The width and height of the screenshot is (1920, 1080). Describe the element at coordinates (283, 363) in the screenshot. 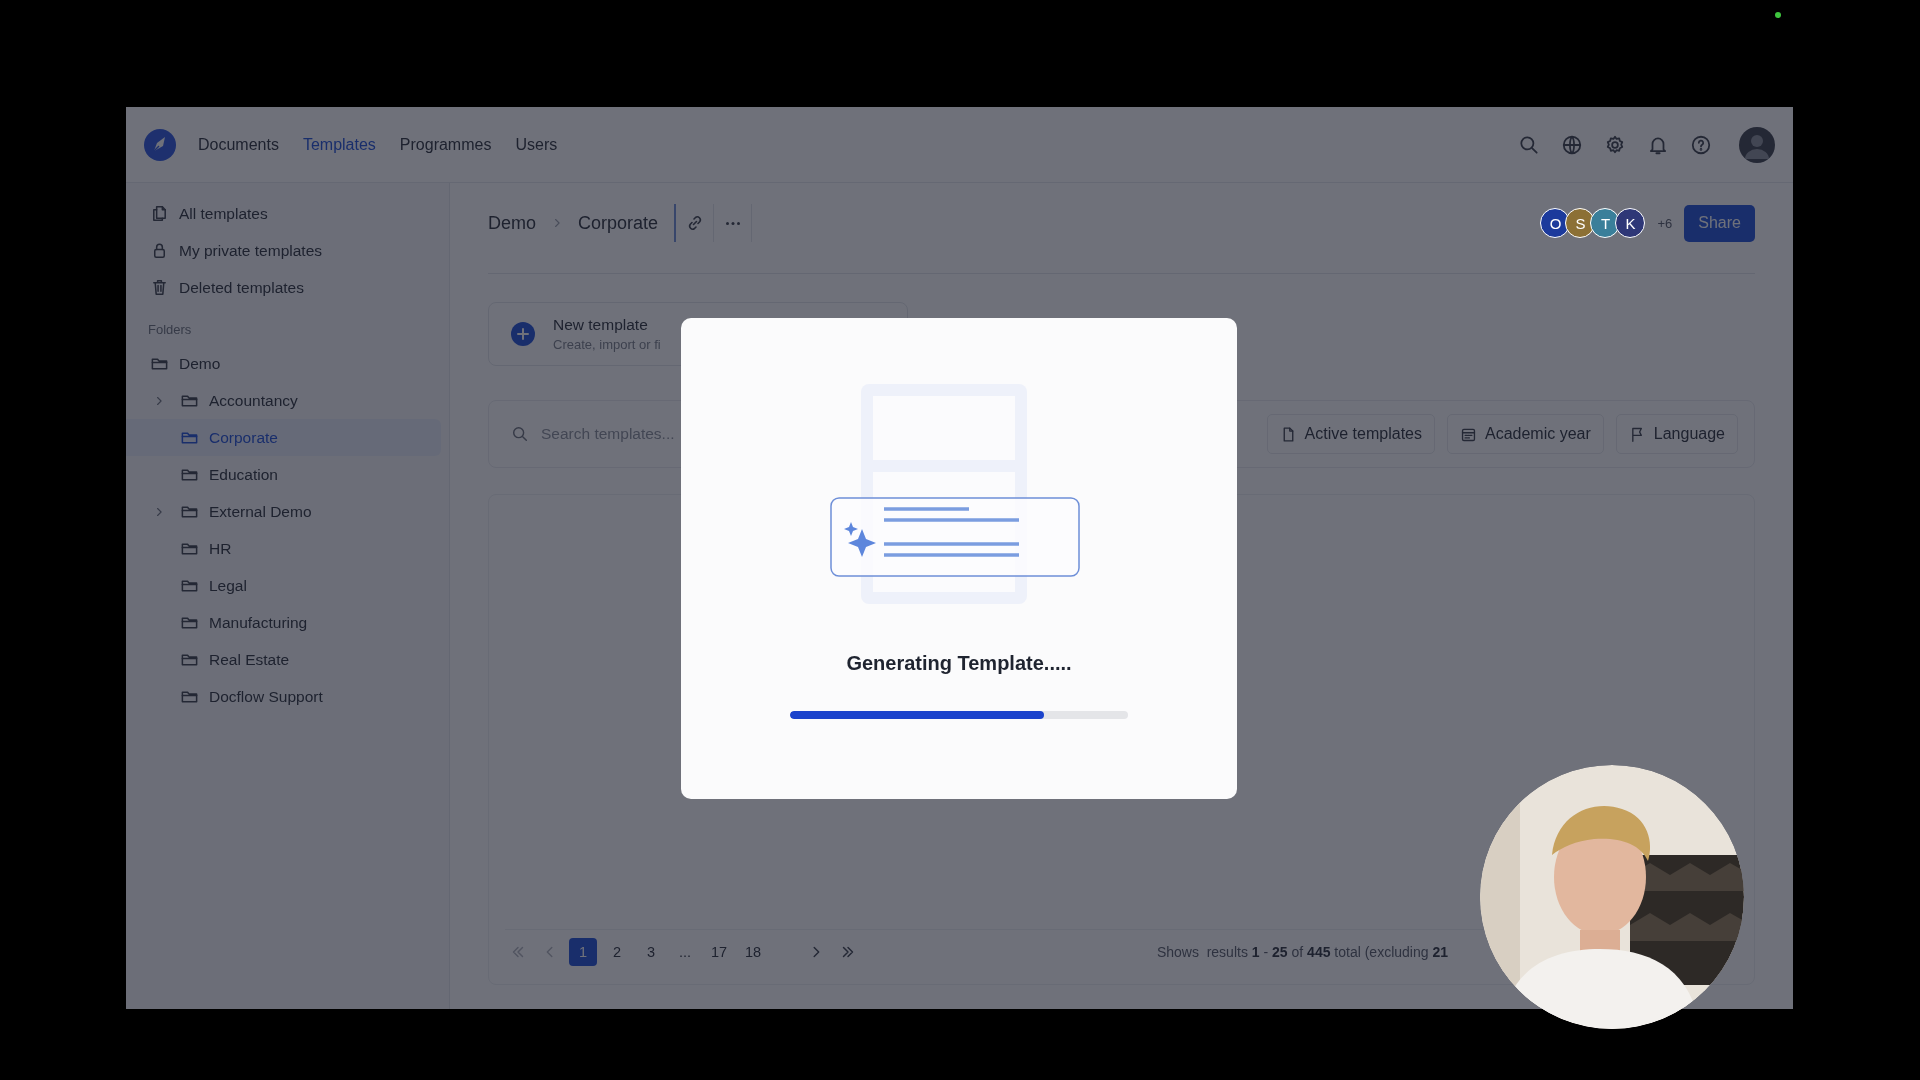

I see `folder-item: Demo` at that location.